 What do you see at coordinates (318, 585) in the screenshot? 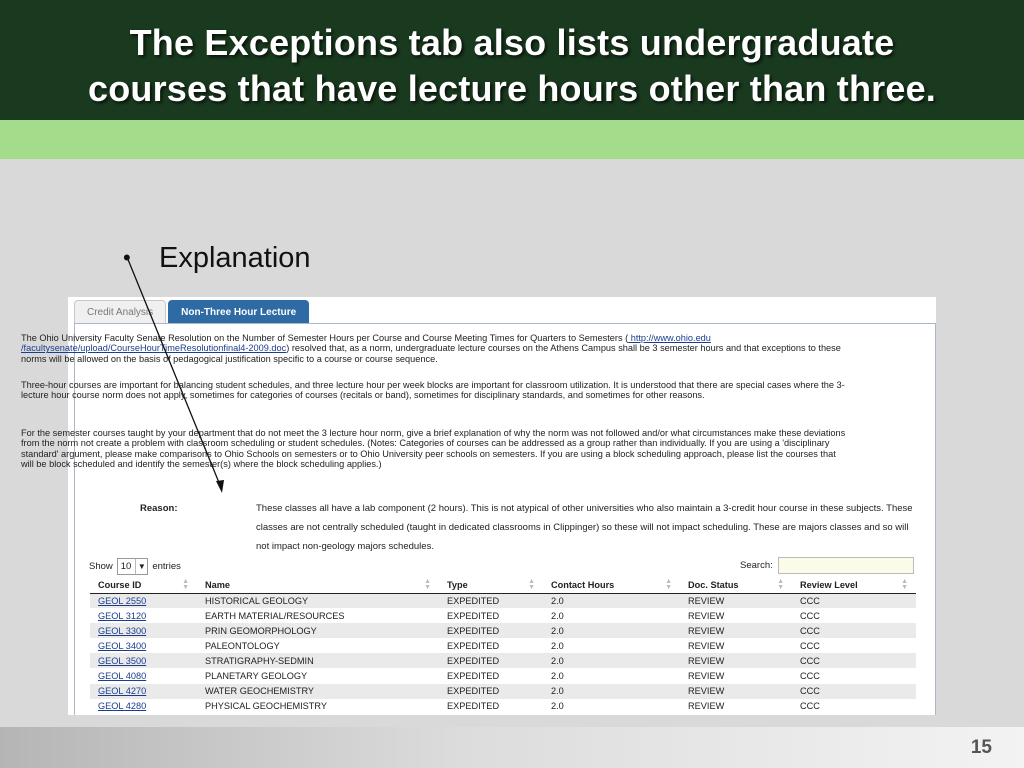
I see `header-name: Name ▲ ▼` at bounding box center [318, 585].